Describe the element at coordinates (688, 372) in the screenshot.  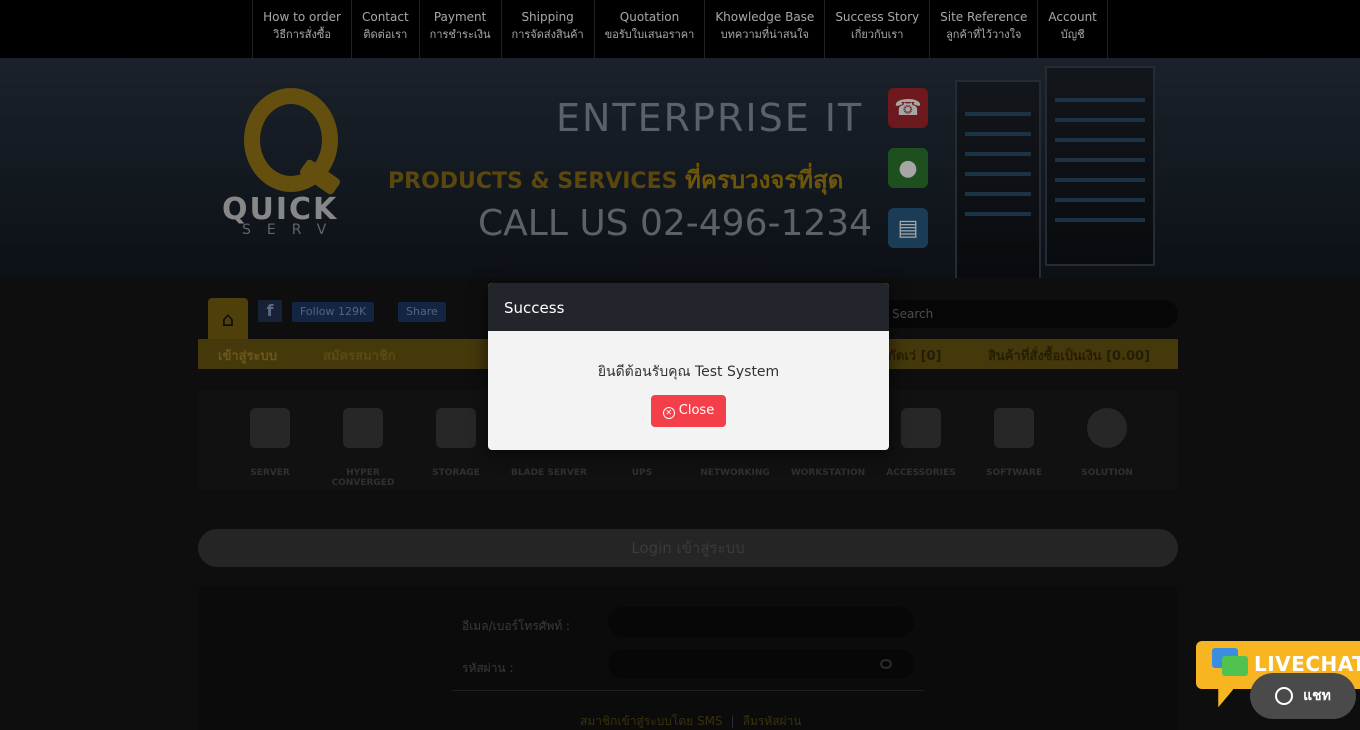
I see `dialog-message: ยินดีต้อนรับคุณ Test System` at that location.